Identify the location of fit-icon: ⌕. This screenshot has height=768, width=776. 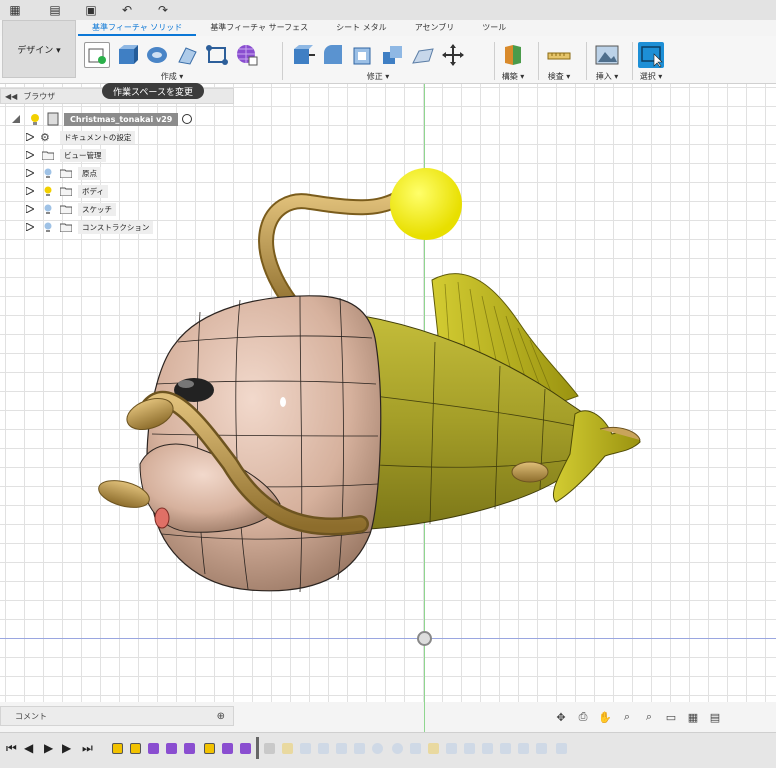
(649, 717).